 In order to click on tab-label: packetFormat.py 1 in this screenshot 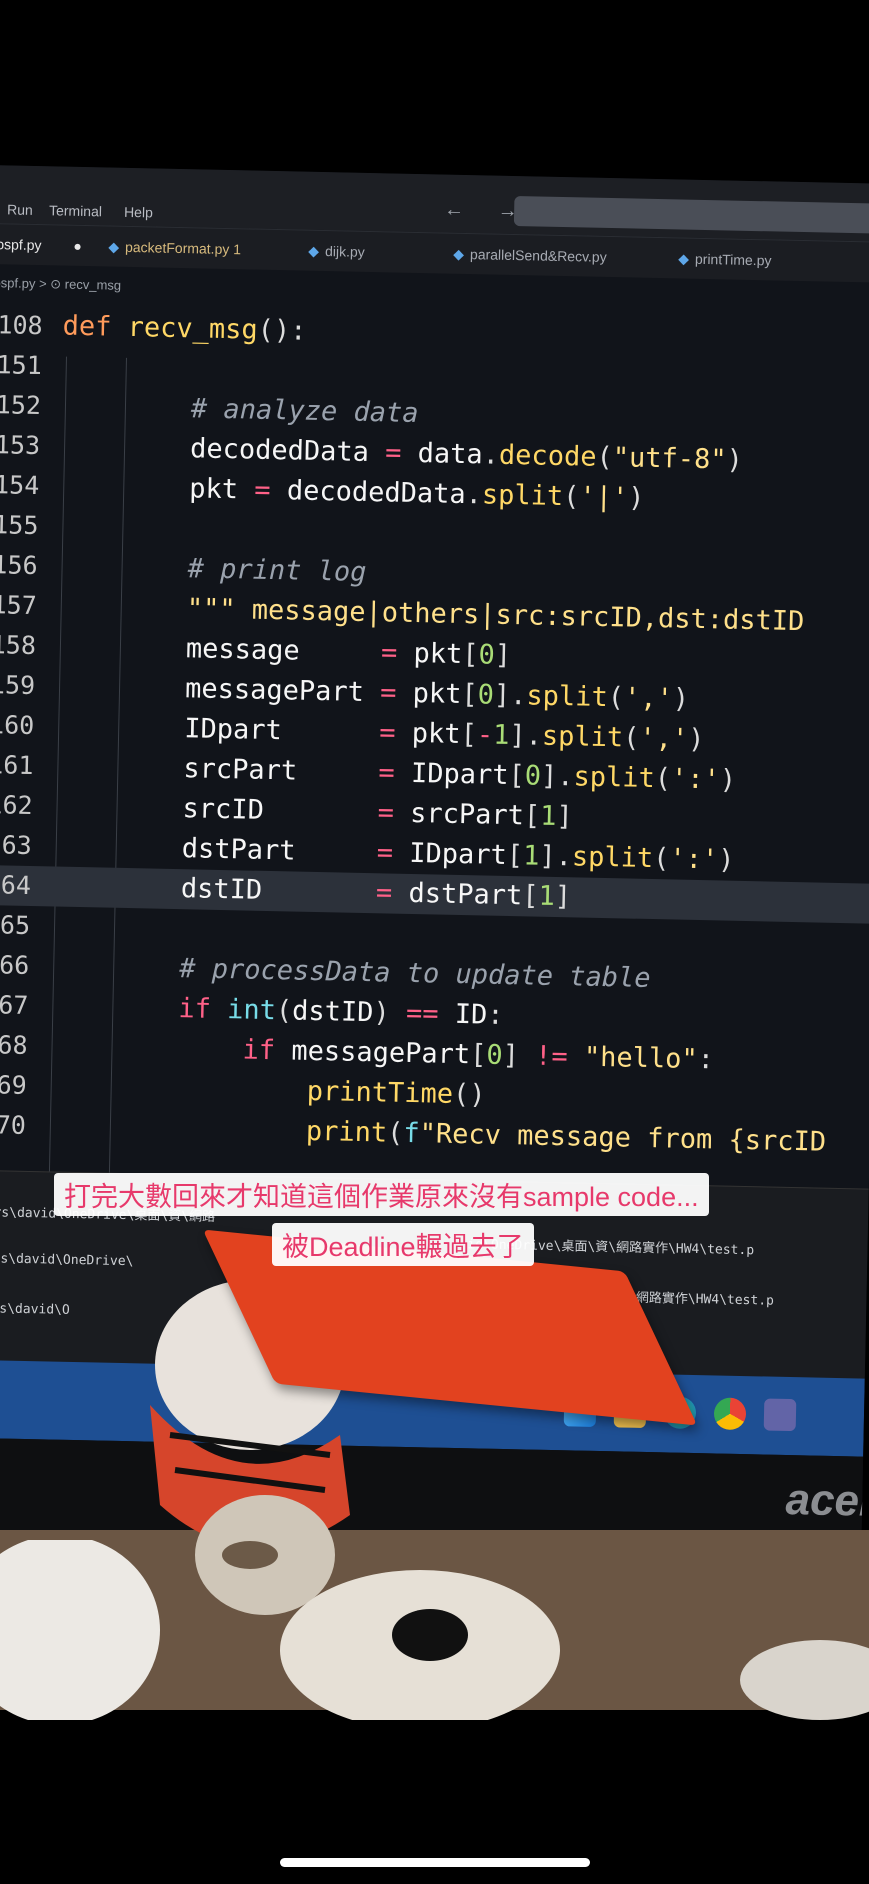, I will do `click(183, 248)`.